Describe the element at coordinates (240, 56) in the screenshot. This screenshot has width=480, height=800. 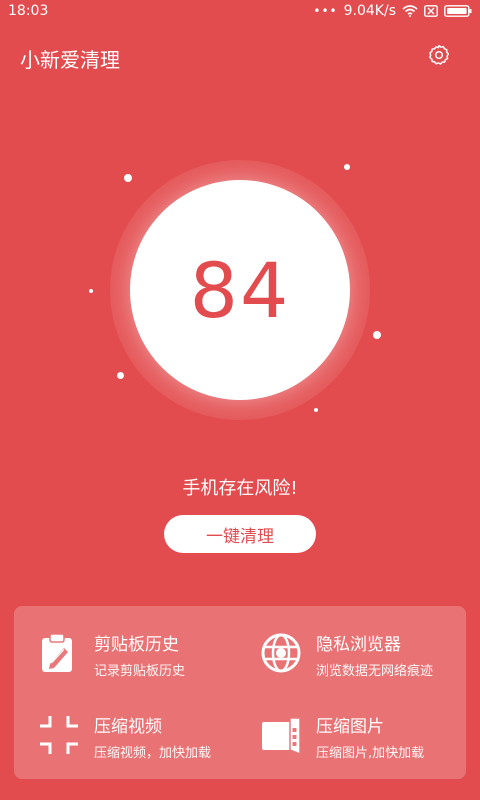
I see `header: 小新爱清理` at that location.